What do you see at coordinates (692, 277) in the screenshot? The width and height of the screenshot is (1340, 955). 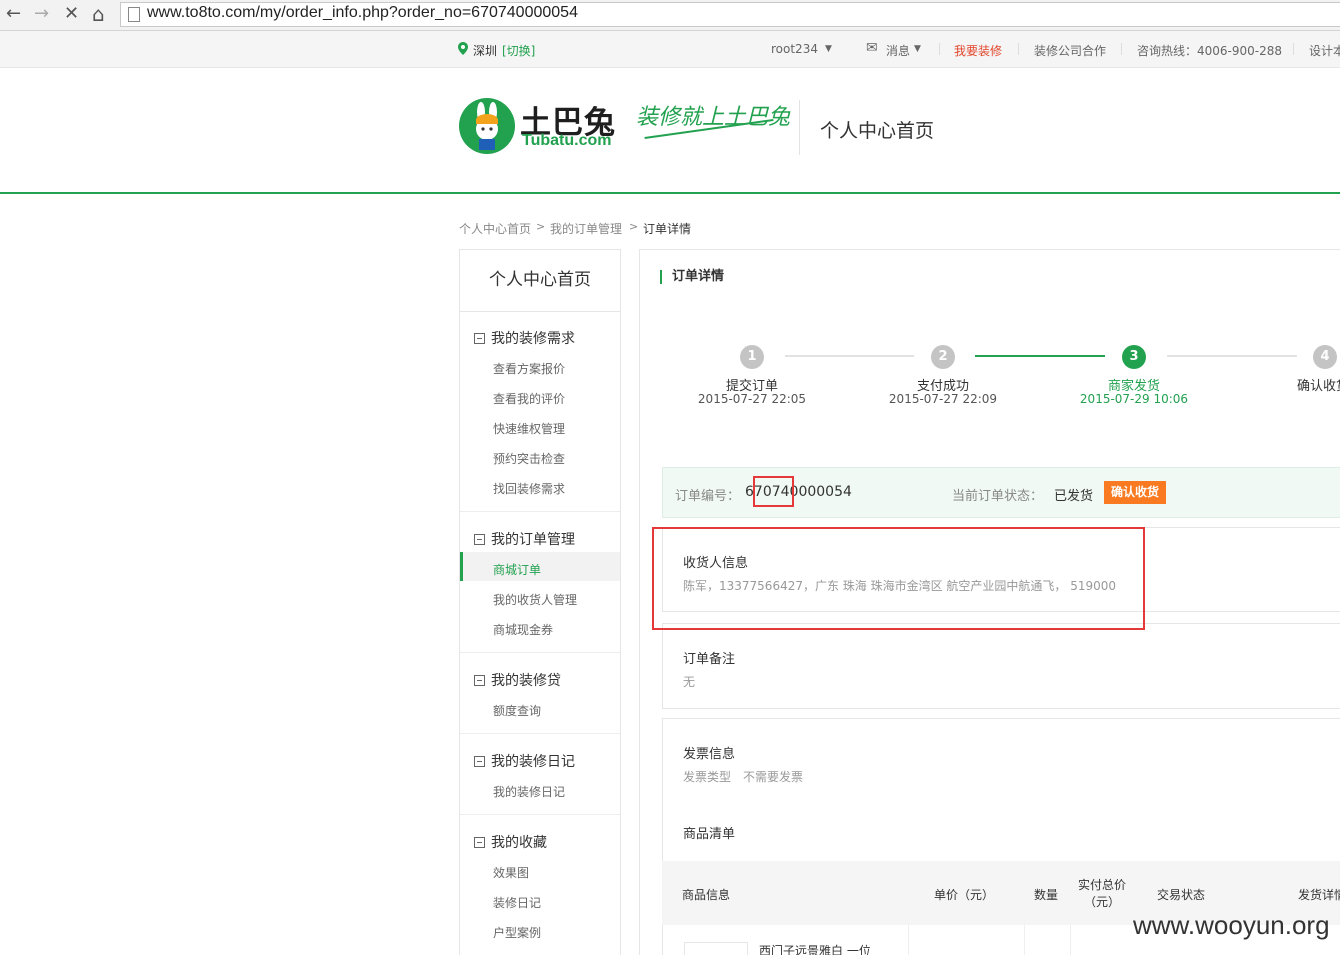 I see `section-title: 订单详情` at bounding box center [692, 277].